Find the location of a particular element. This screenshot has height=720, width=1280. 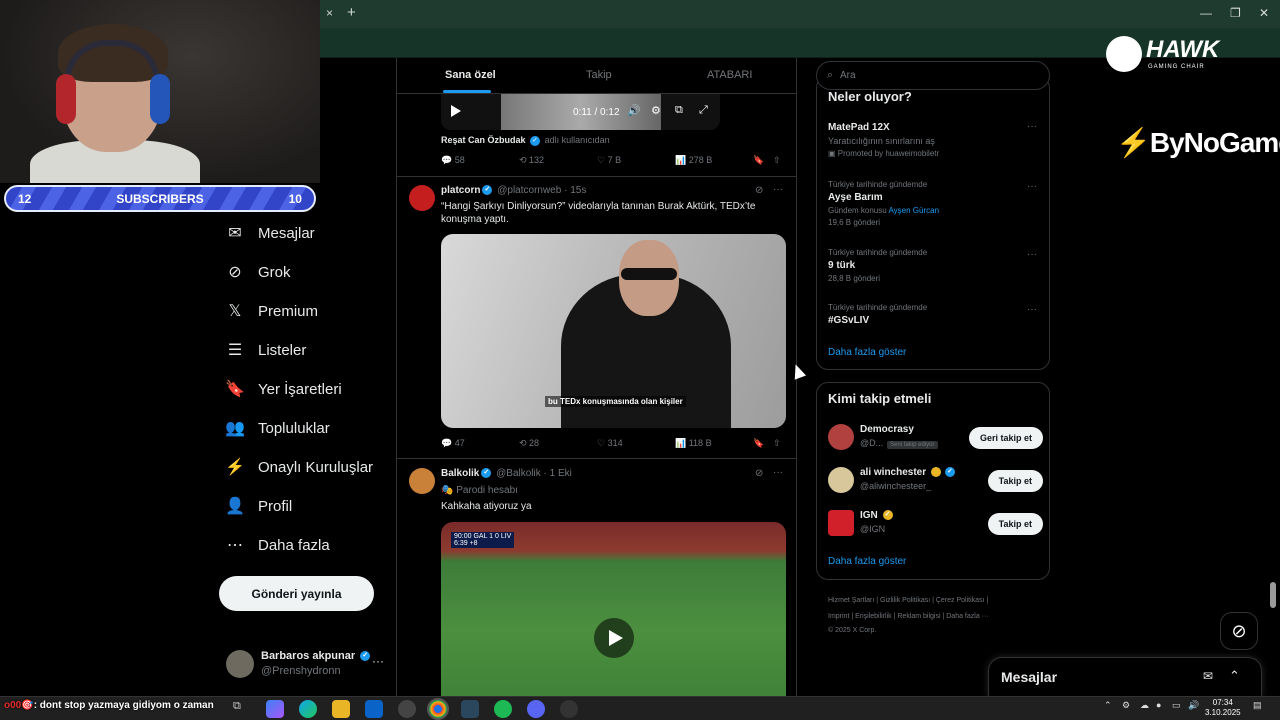

sidebar-item-listeler: ☰ Listeler is located at coordinates (266, 350).